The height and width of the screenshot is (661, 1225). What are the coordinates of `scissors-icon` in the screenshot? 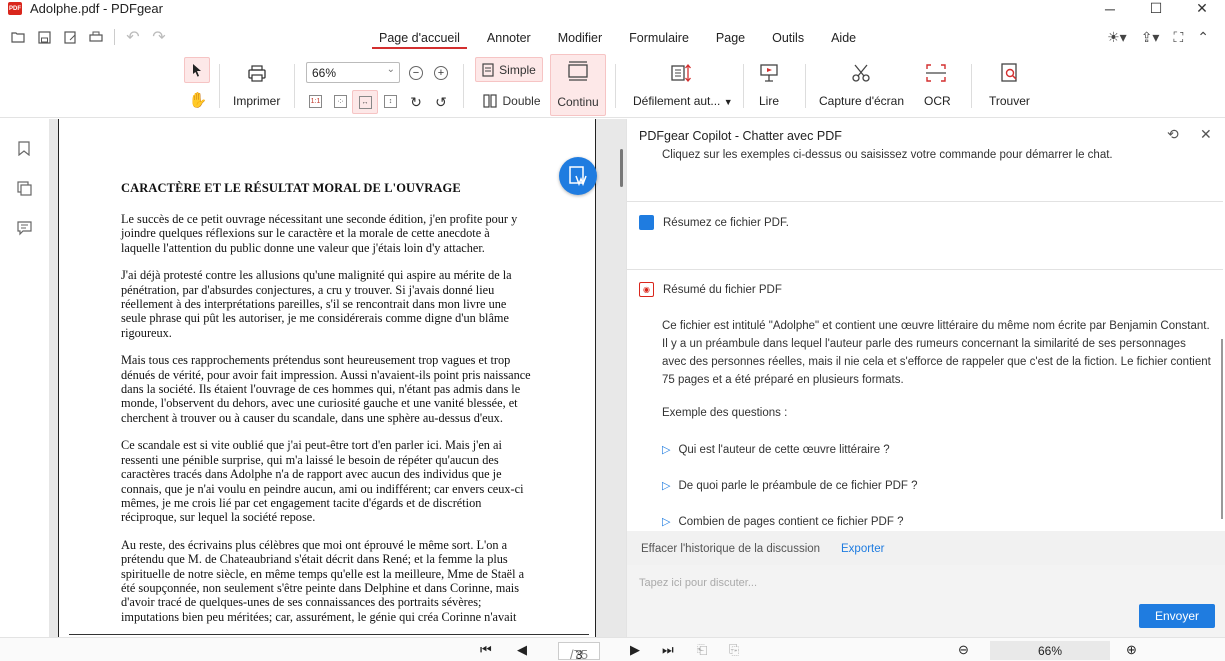 It's located at (861, 73).